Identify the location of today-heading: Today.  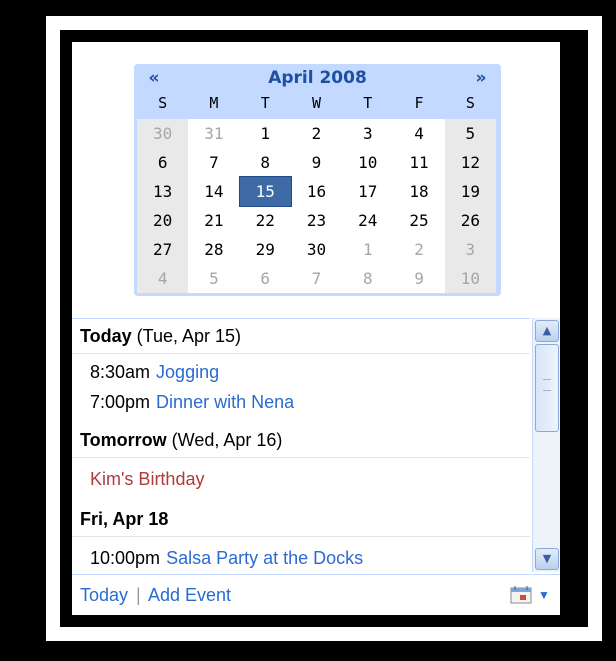
(106, 336).